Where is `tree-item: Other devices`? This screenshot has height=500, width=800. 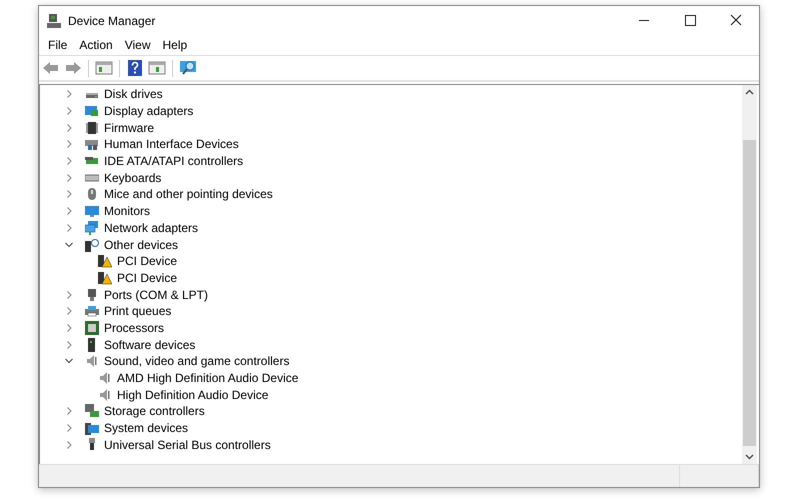 tree-item: Other devices is located at coordinates (391, 244).